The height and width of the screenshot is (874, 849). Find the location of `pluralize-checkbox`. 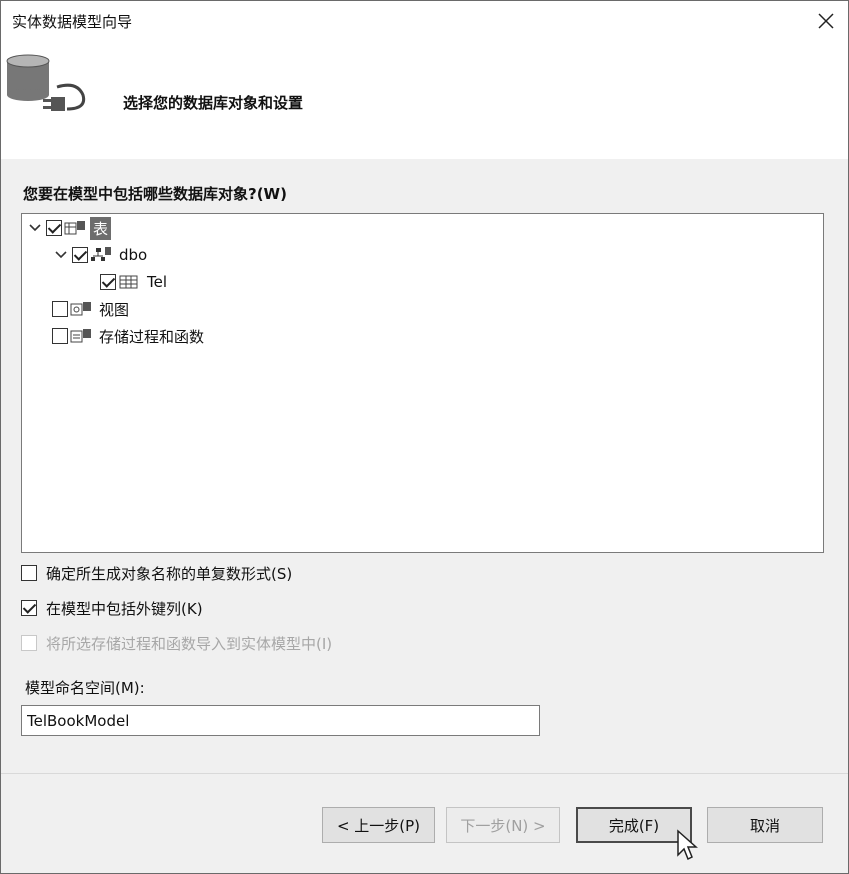

pluralize-checkbox is located at coordinates (29, 573).